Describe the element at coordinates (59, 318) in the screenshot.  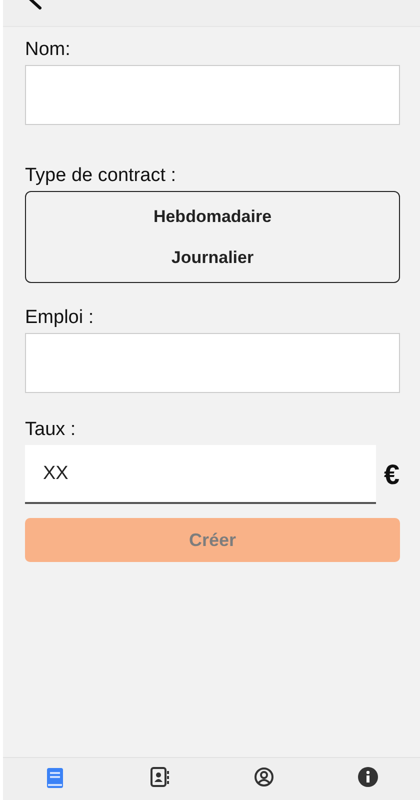
I see `field-label: Emploi :` at that location.